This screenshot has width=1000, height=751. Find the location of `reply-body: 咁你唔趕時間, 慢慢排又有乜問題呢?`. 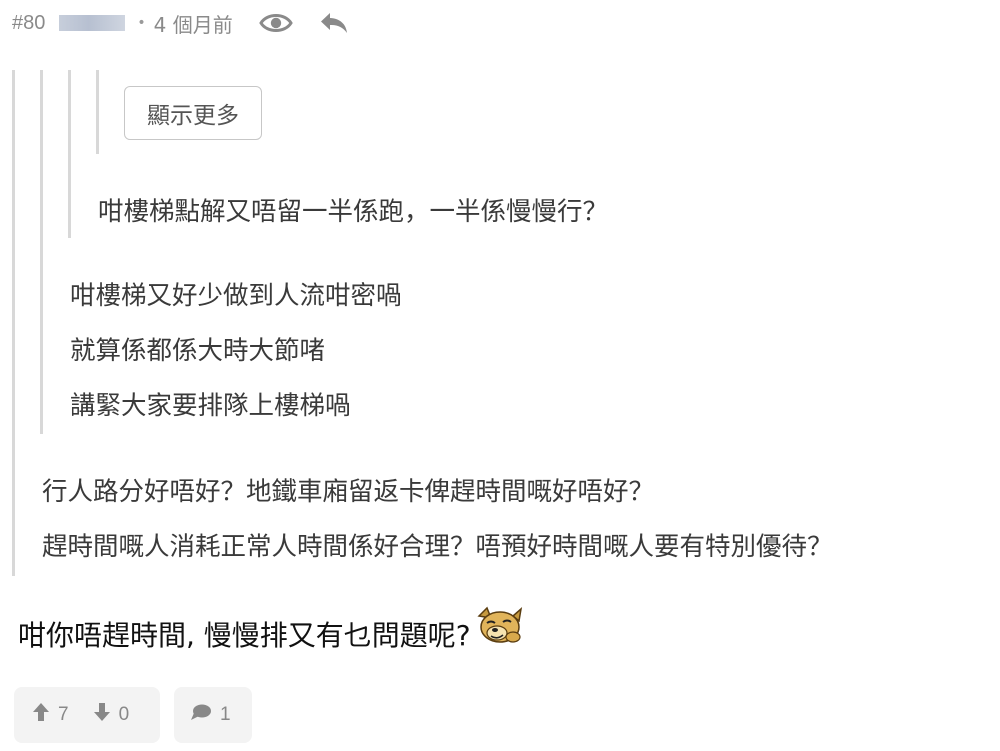

reply-body: 咁你唔趕時間, 慢慢排又有乜問題呢? is located at coordinates (272, 630).